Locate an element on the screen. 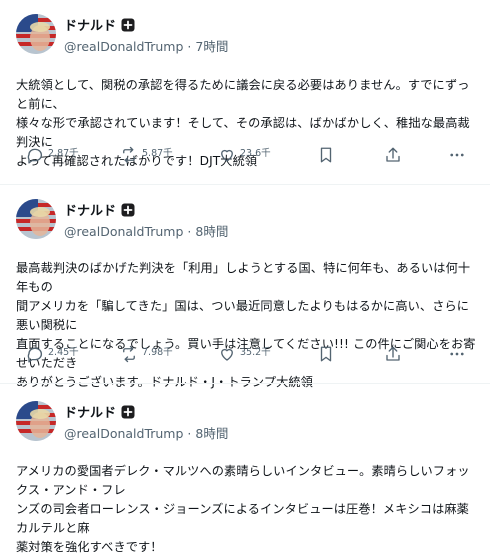 The width and height of the screenshot is (490, 557). repost-button: 7.98千 is located at coordinates (146, 354).